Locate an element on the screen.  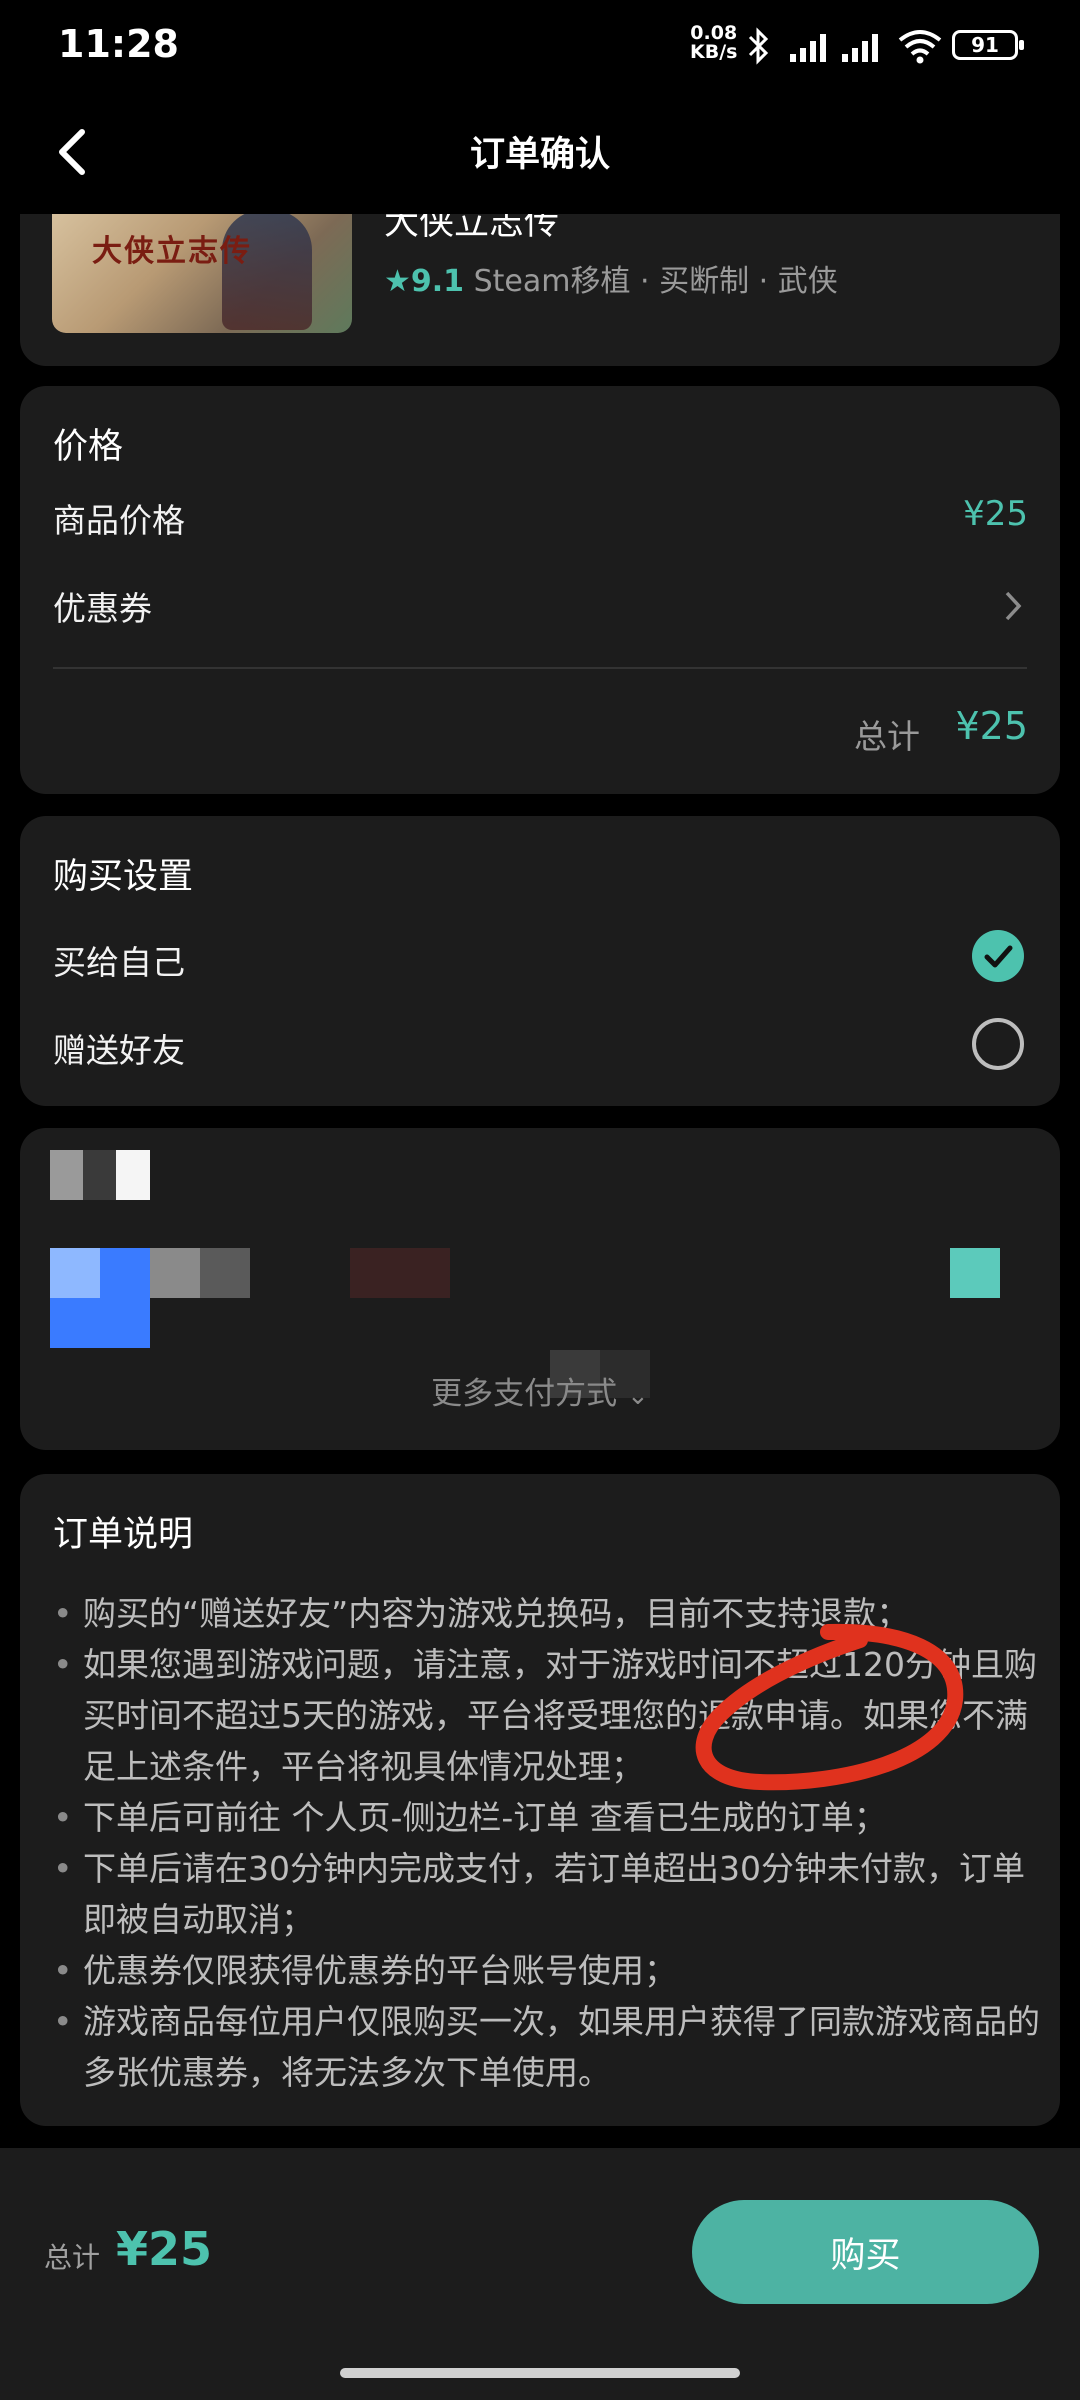
payment-methods-card: 更多支付方式 ⌄ is located at coordinates (540, 1289).